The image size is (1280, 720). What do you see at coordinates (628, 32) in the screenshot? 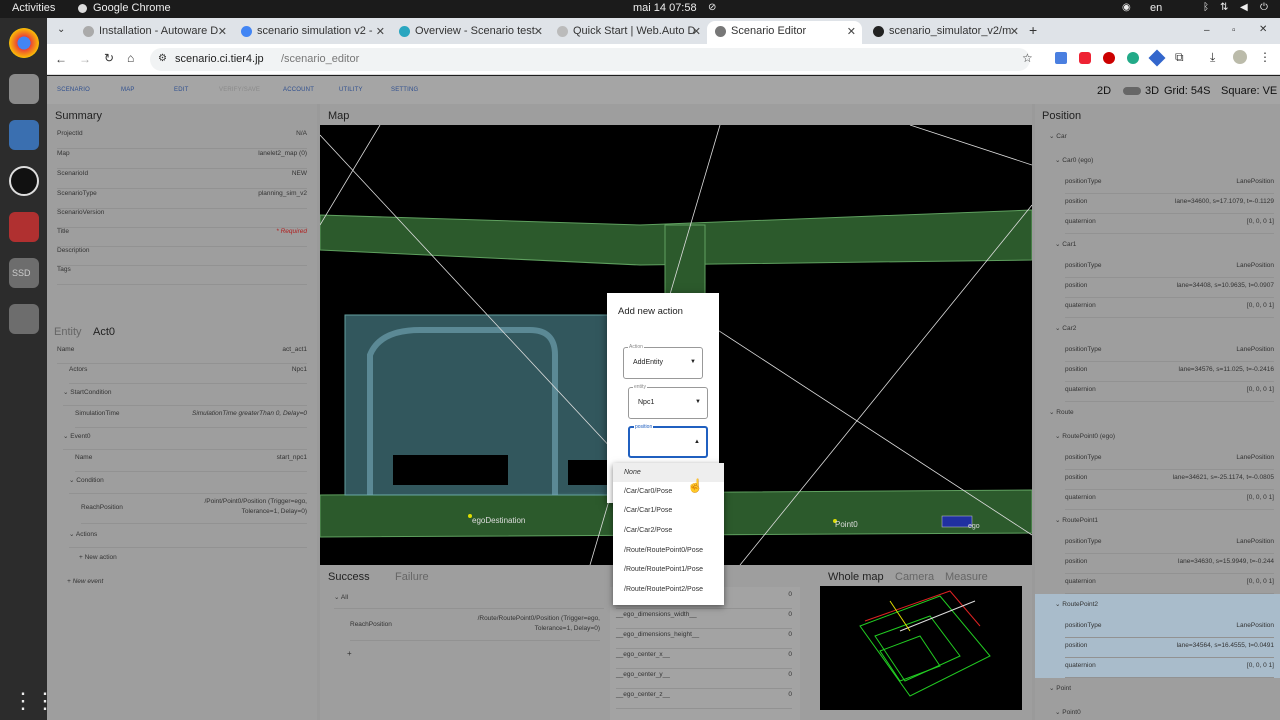
I see `tab-quick-start: Quick Start | Web.Auto D ✕` at bounding box center [628, 32].